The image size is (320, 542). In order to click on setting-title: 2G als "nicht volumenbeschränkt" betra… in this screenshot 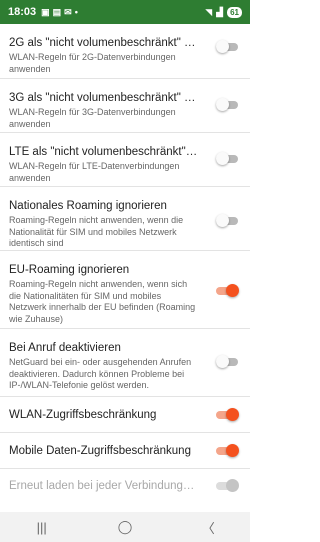, I will do `click(104, 43)`.